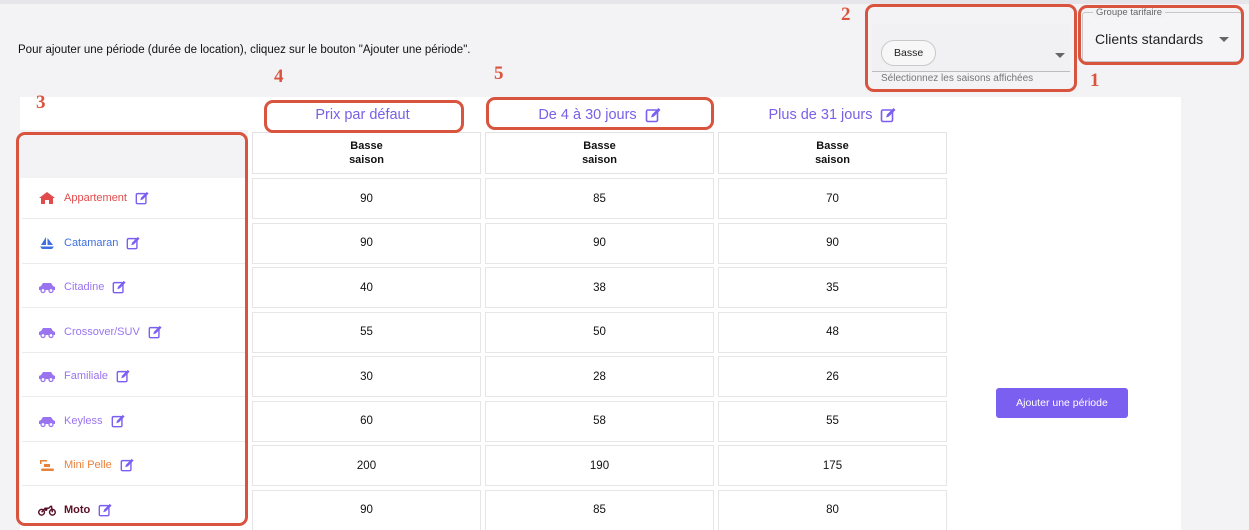 Image resolution: width=1249 pixels, height=530 pixels. What do you see at coordinates (832, 198) in the screenshot?
I see `price-cell: 70` at bounding box center [832, 198].